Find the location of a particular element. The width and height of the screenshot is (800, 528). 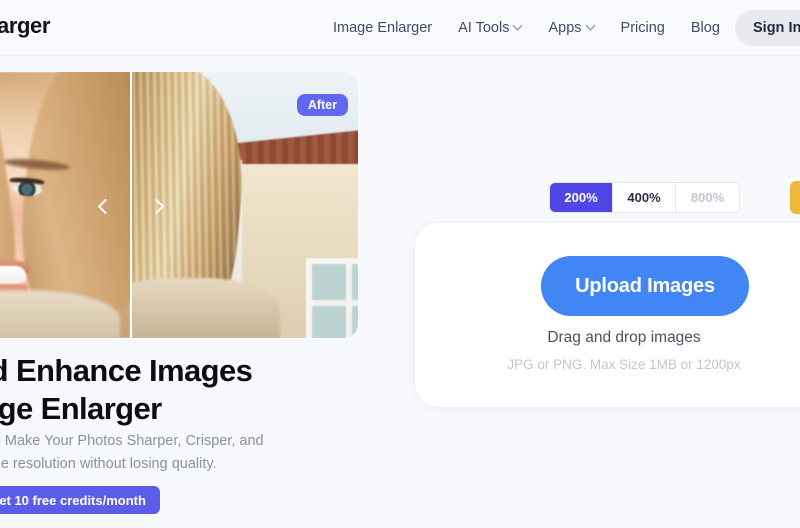

nav-label: Apps is located at coordinates (565, 28).